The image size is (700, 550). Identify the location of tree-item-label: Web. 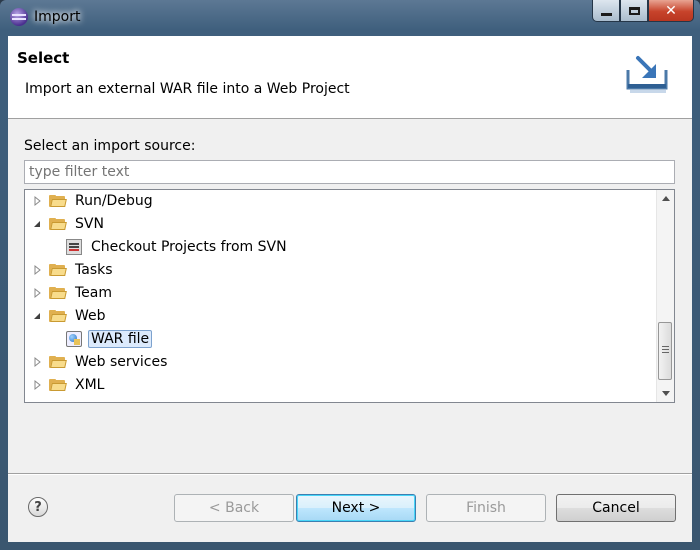
(90, 316).